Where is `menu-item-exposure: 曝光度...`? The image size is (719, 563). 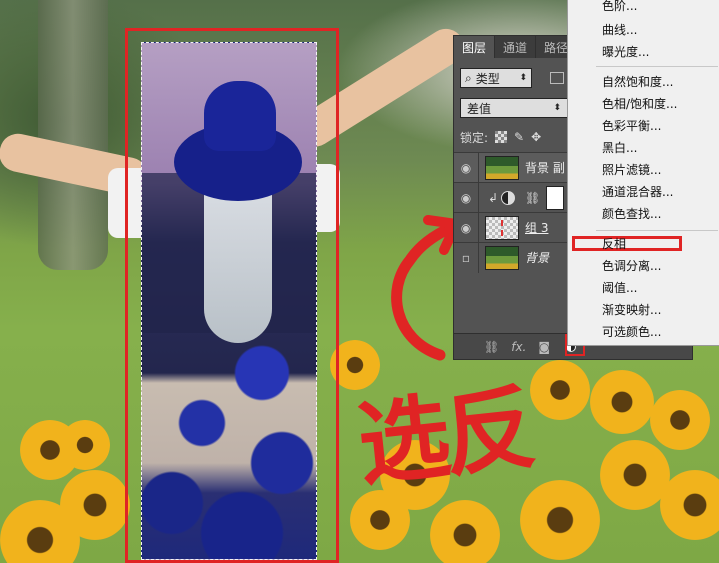 menu-item-exposure: 曝光度... is located at coordinates (625, 52).